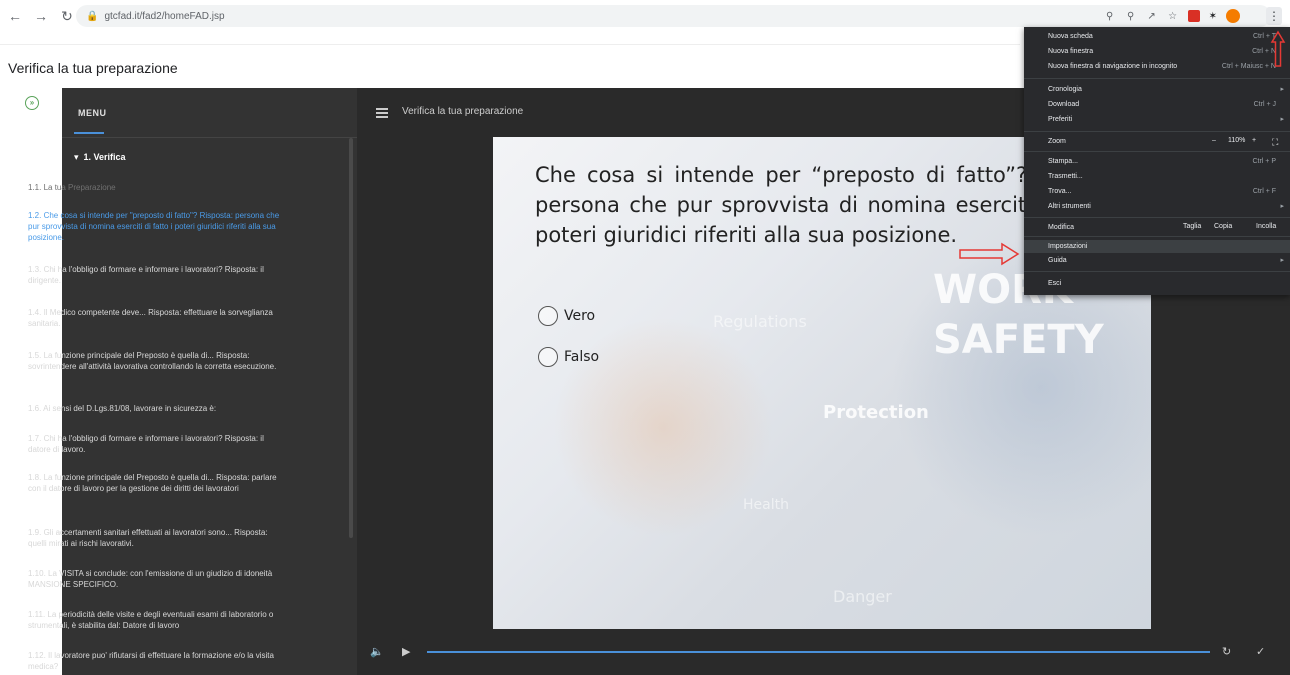 The image size is (1290, 675). I want to click on menu-bookmarks: Preferiti ▸, so click(1166, 120).